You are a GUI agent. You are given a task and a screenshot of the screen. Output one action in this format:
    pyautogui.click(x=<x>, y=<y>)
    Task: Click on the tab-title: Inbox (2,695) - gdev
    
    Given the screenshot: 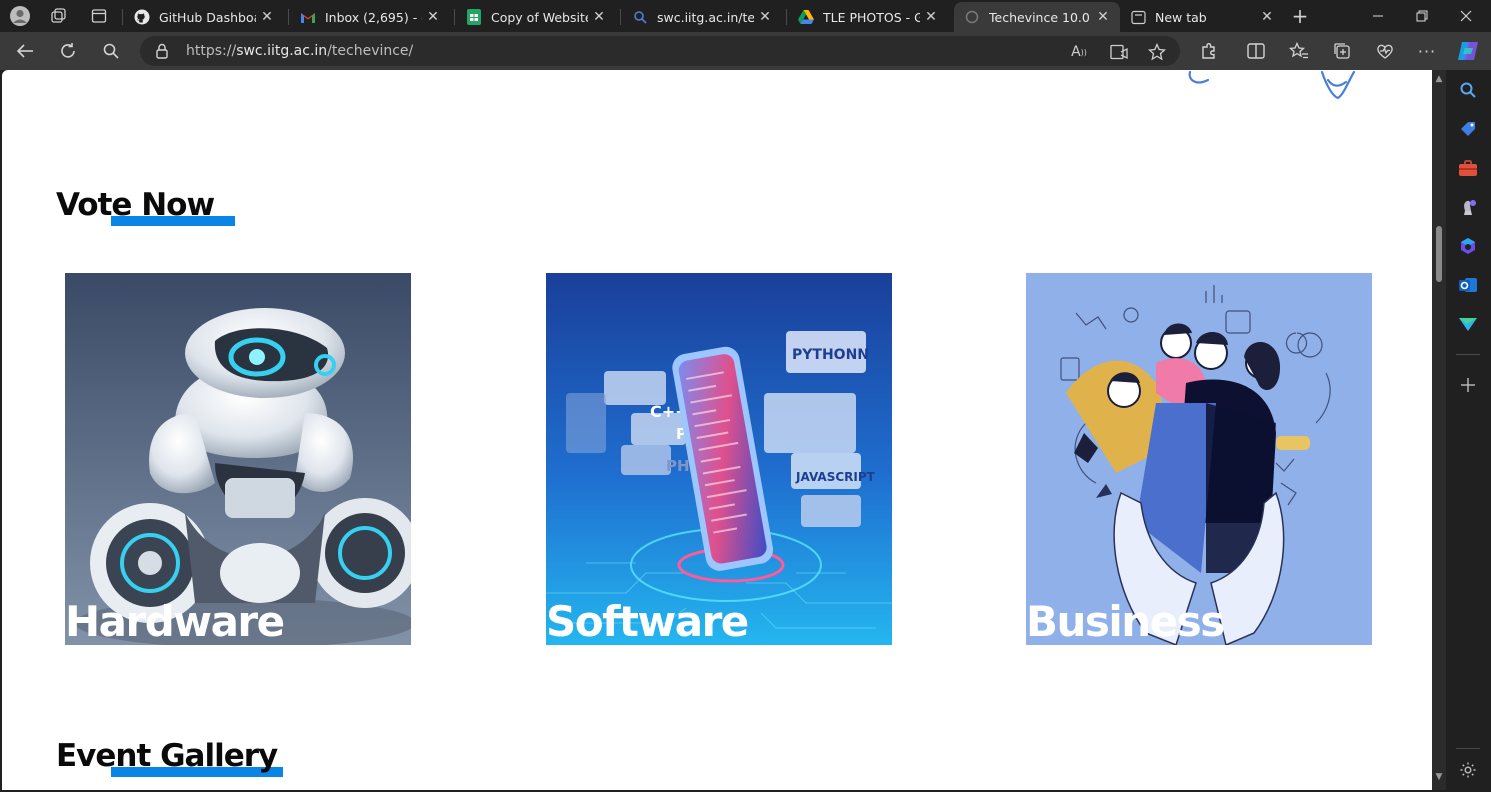 What is the action you would take?
    pyautogui.click(x=373, y=17)
    